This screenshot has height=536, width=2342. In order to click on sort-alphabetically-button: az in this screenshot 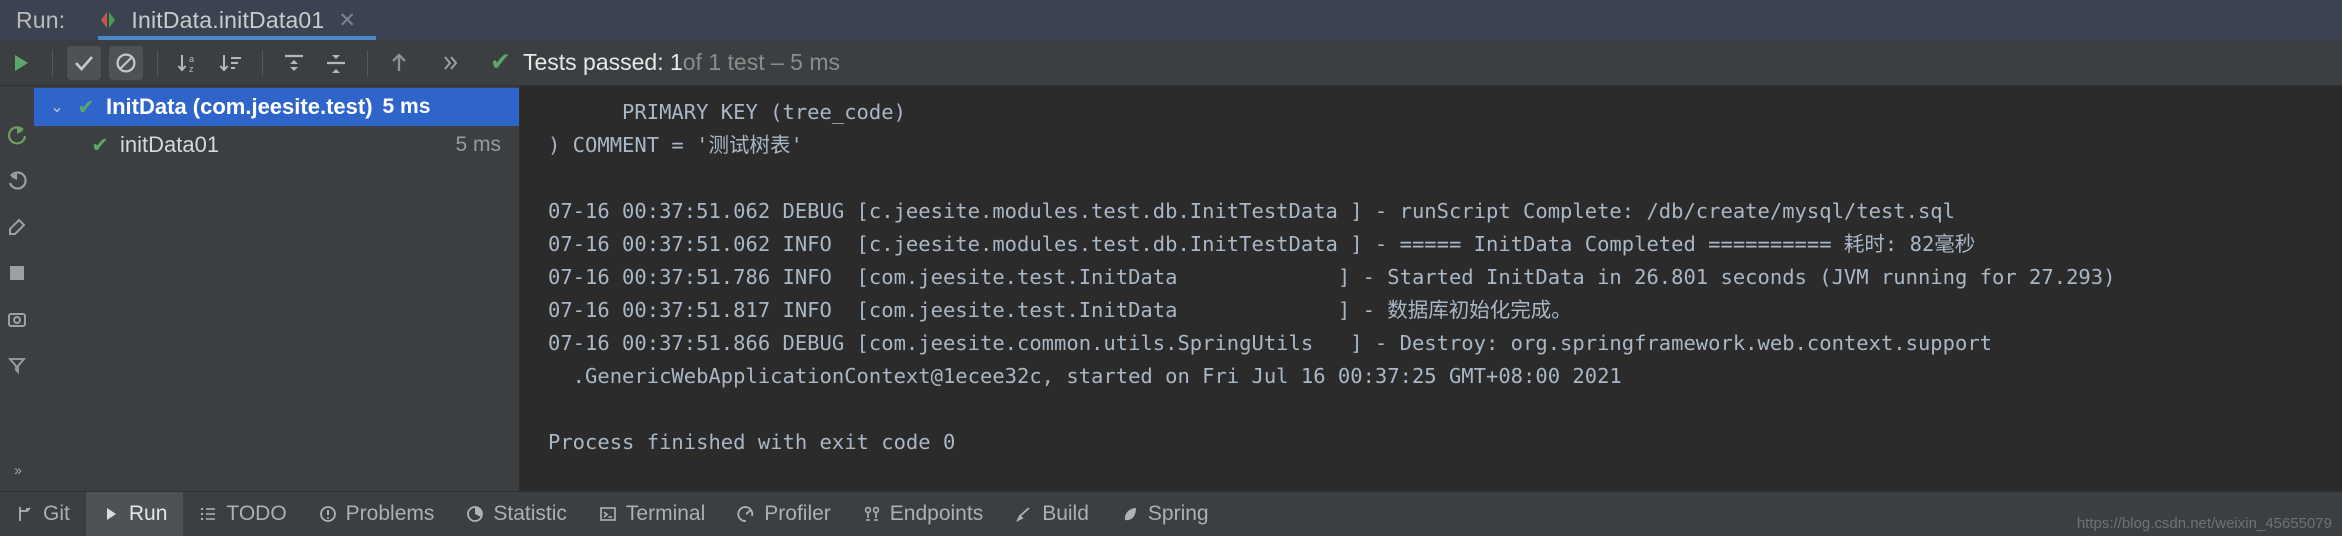, I will do `click(189, 63)`.